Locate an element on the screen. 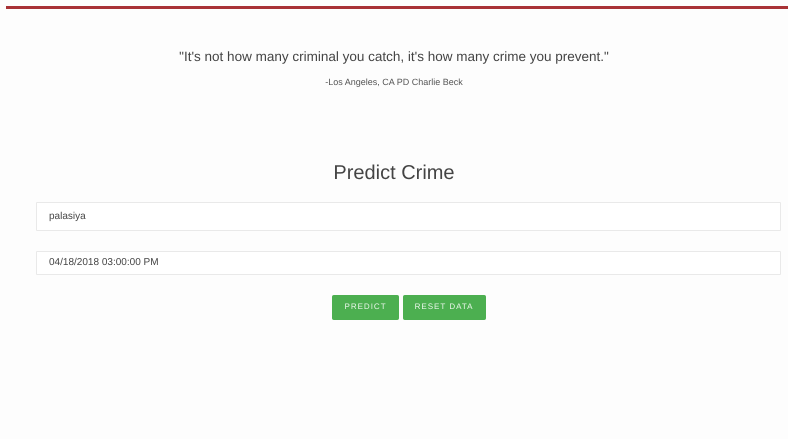  quote-attribution: -Los Angeles, CA PD Charlie Beck is located at coordinates (394, 83).